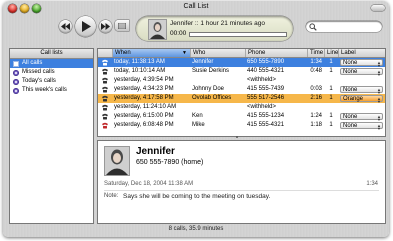  I want to click on next-button, so click(105, 26).